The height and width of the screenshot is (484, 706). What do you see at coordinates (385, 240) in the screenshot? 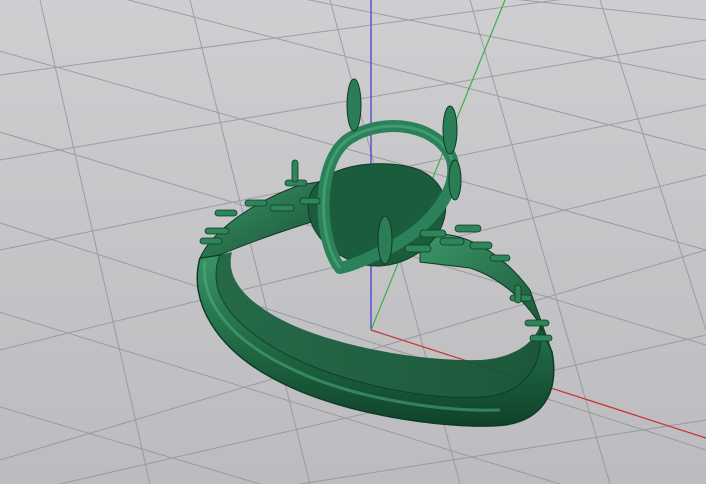
I see `prong-front-left` at bounding box center [385, 240].